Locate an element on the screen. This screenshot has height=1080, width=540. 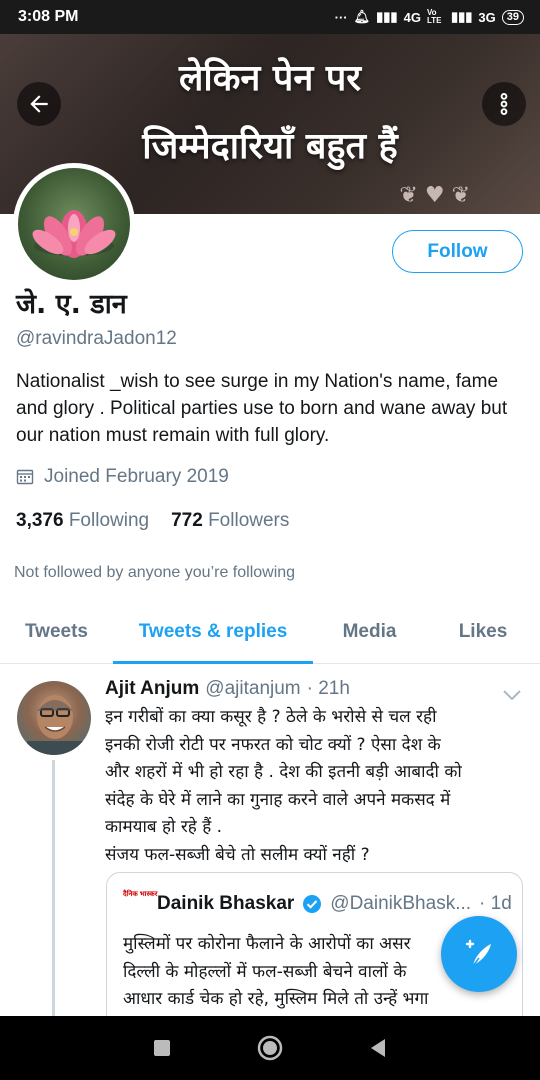
following-stat: 3,376 Following is located at coordinates (82, 521).